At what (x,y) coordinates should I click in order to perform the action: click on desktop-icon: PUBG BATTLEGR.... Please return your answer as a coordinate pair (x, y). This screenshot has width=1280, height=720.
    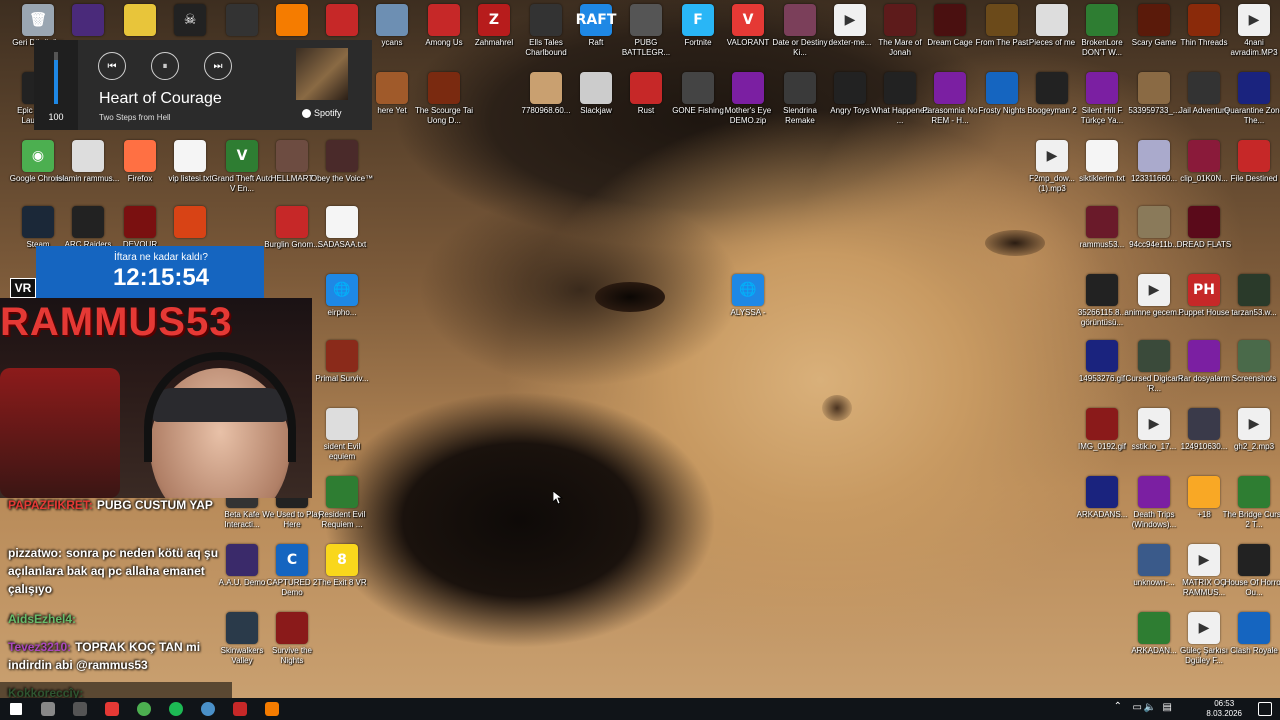
    Looking at the image, I should click on (646, 35).